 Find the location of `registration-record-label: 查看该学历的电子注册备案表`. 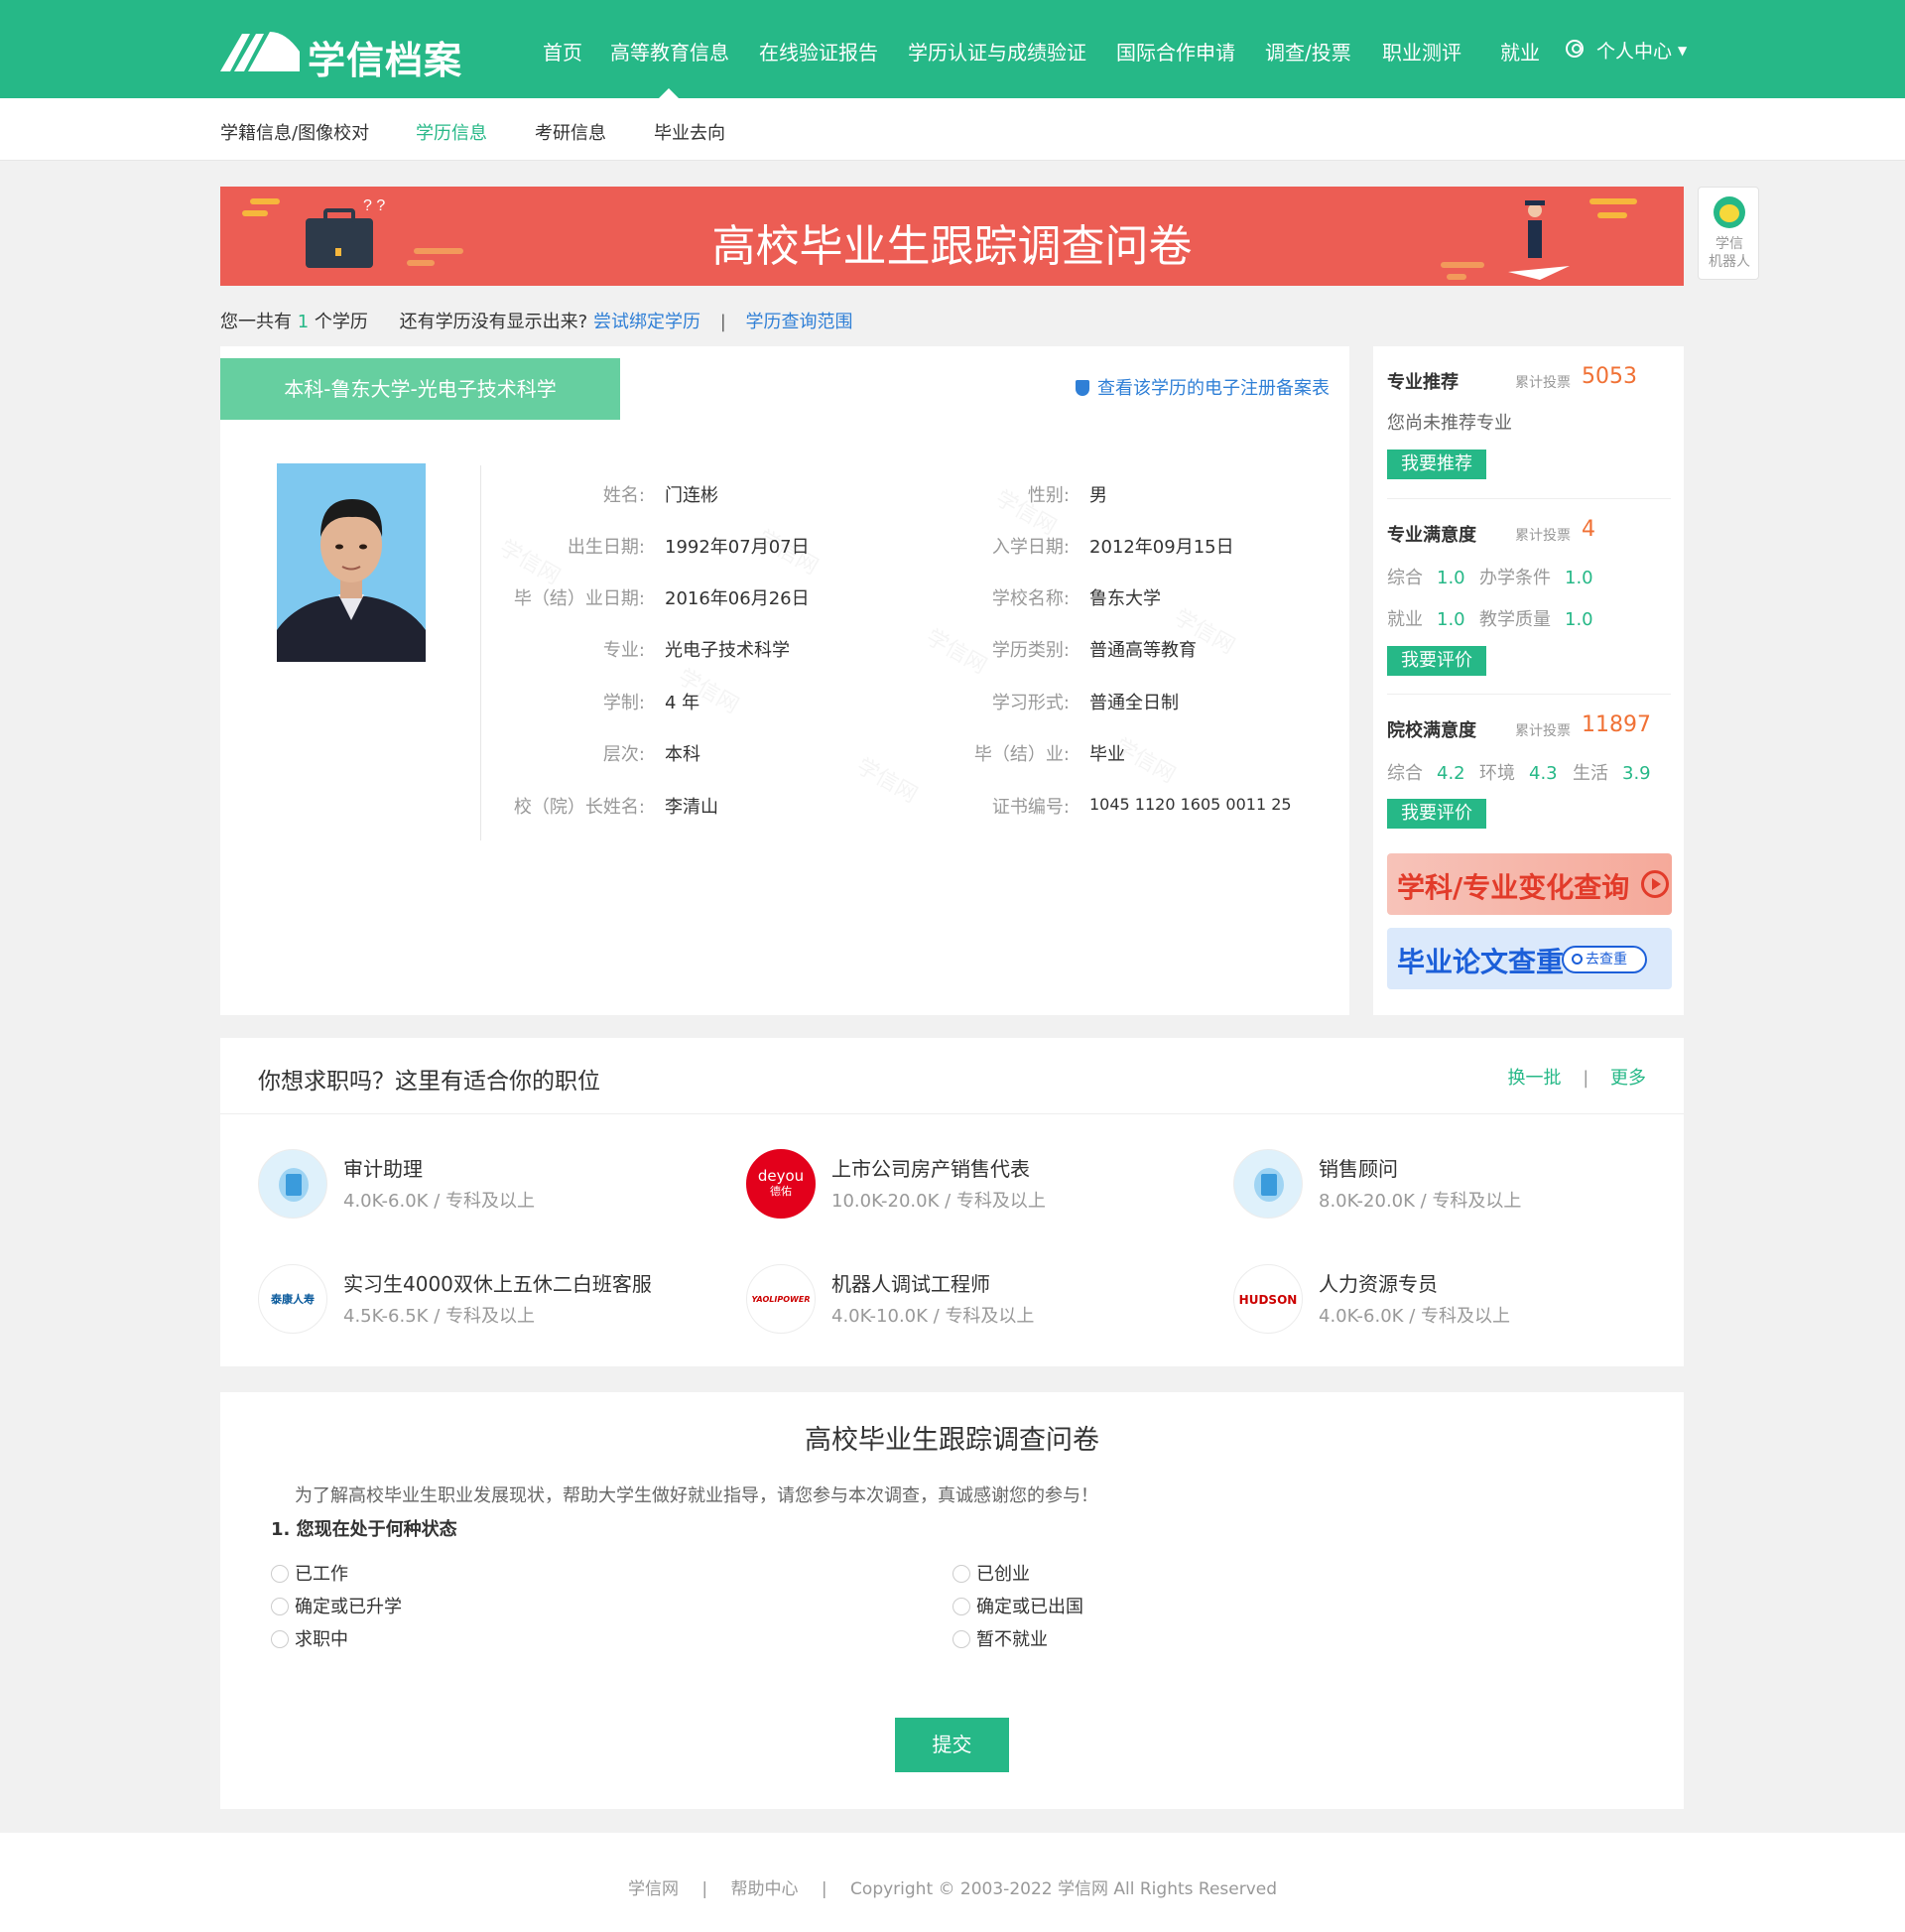

registration-record-label: 查看该学历的电子注册备案表 is located at coordinates (1213, 389).